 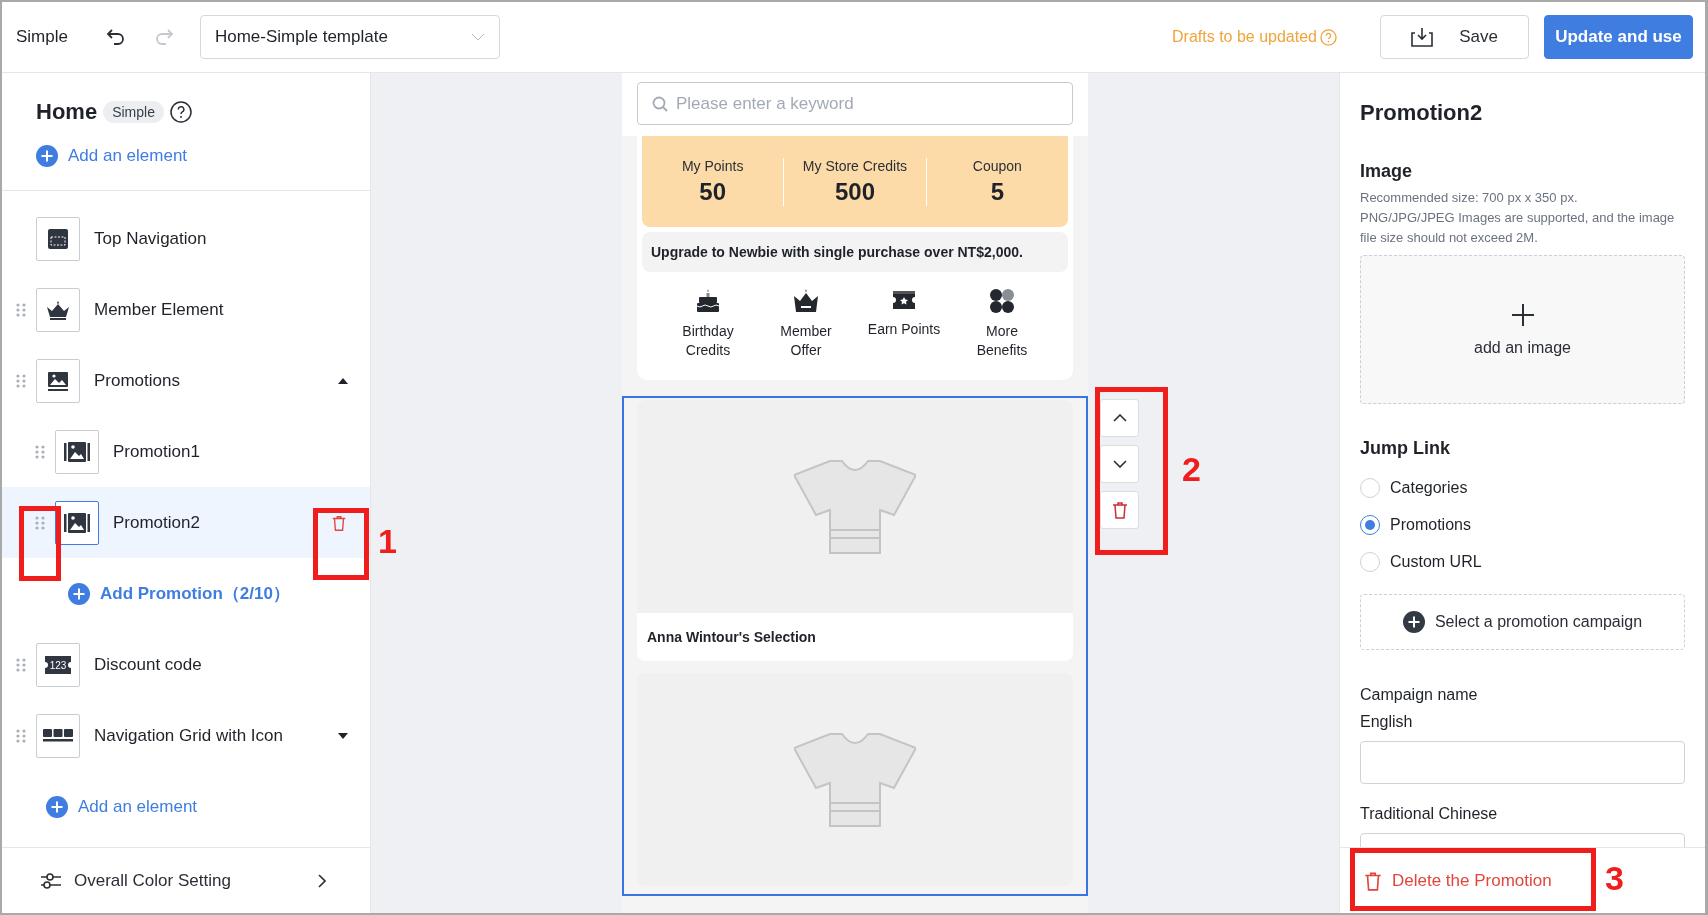 I want to click on benefit-label: Birthday Credits, so click(x=708, y=341).